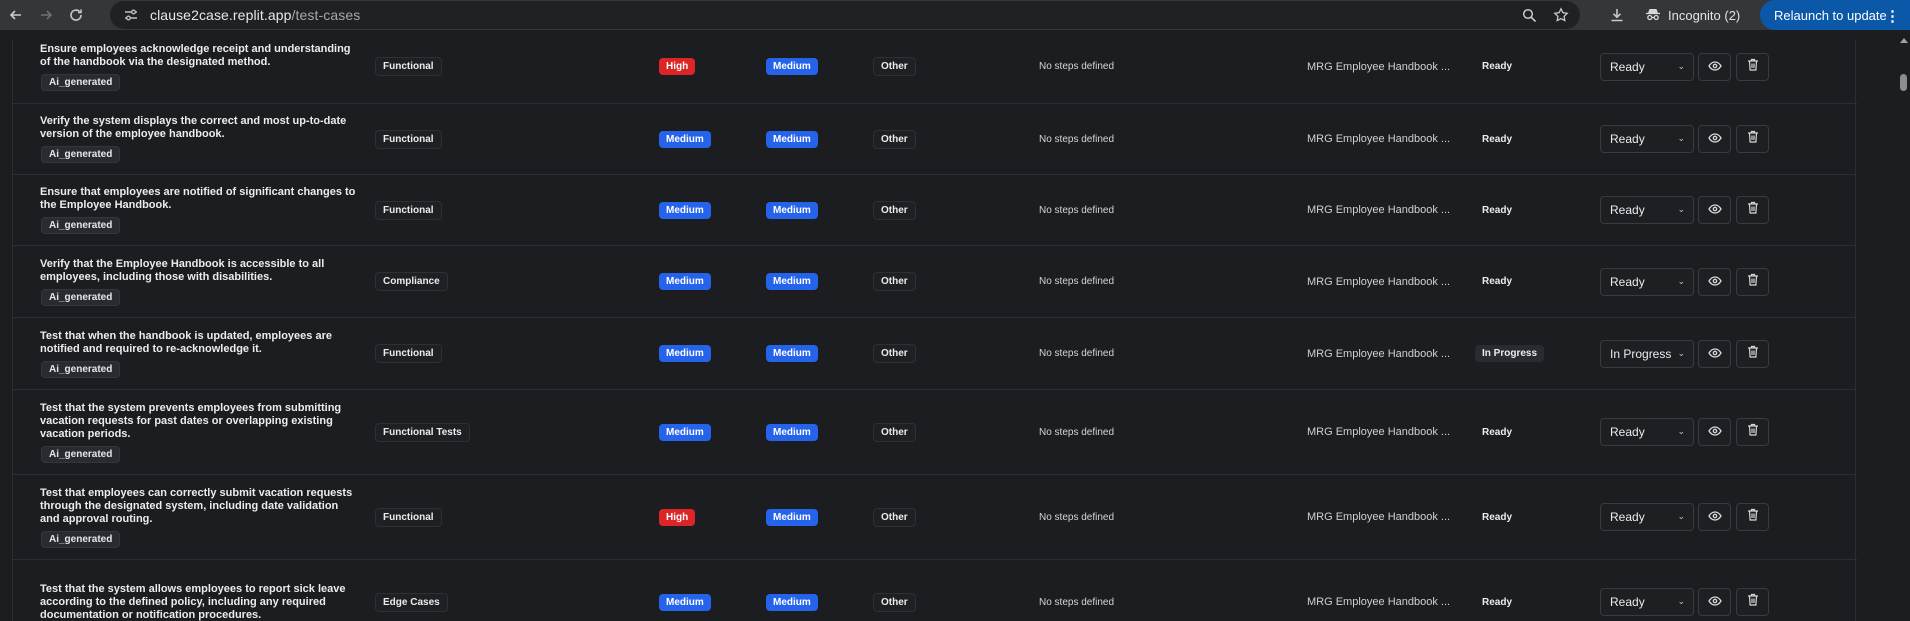 The width and height of the screenshot is (1910, 621). Describe the element at coordinates (1692, 15) in the screenshot. I see `incognito-indicator: Incognito (2)` at that location.